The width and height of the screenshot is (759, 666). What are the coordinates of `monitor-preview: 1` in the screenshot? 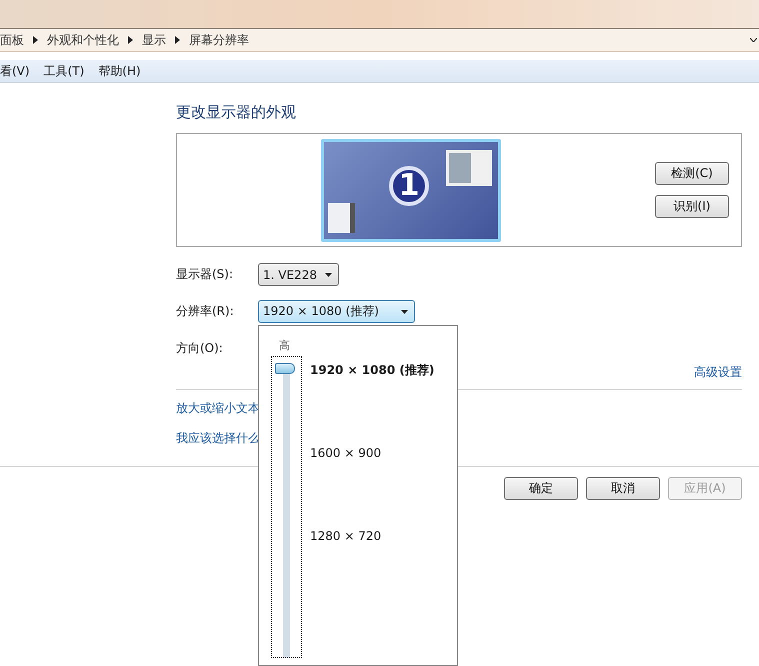 It's located at (411, 190).